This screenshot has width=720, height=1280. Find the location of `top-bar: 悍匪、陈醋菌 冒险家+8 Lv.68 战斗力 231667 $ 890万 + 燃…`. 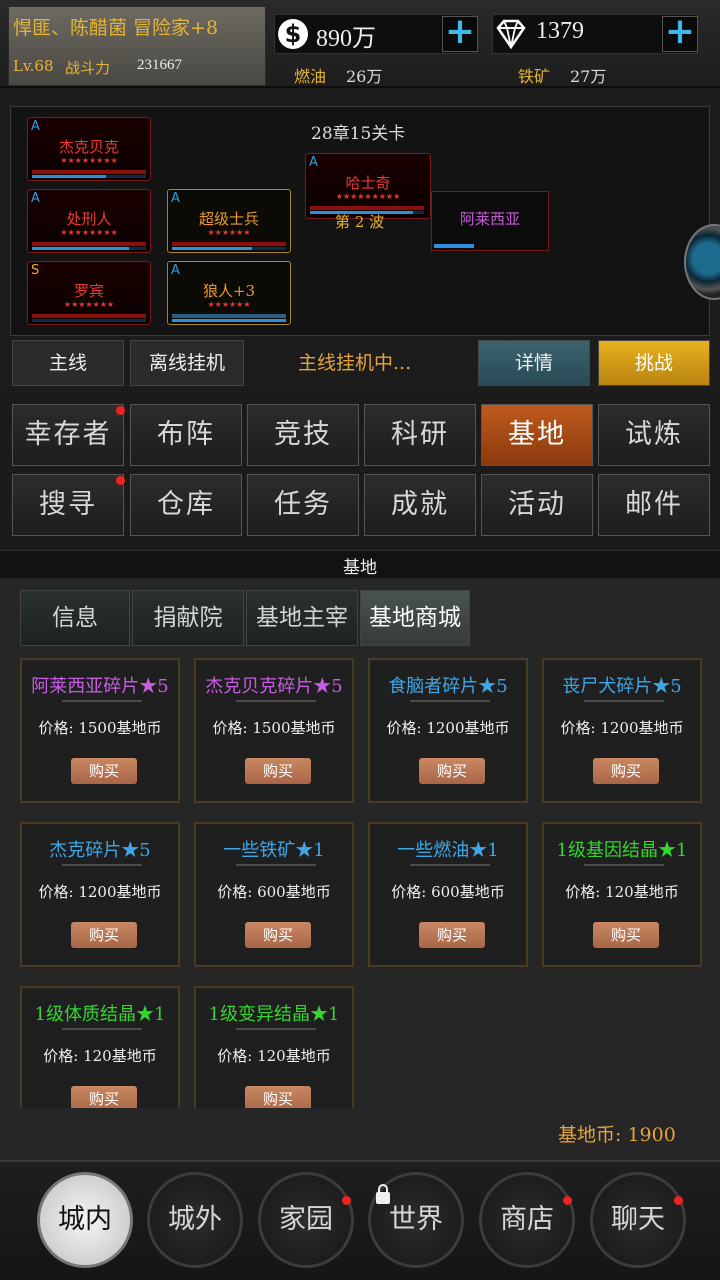

top-bar: 悍匪、陈醋菌 冒险家+8 Lv.68 战斗力 231667 $ 890万 + 燃… is located at coordinates (360, 44).